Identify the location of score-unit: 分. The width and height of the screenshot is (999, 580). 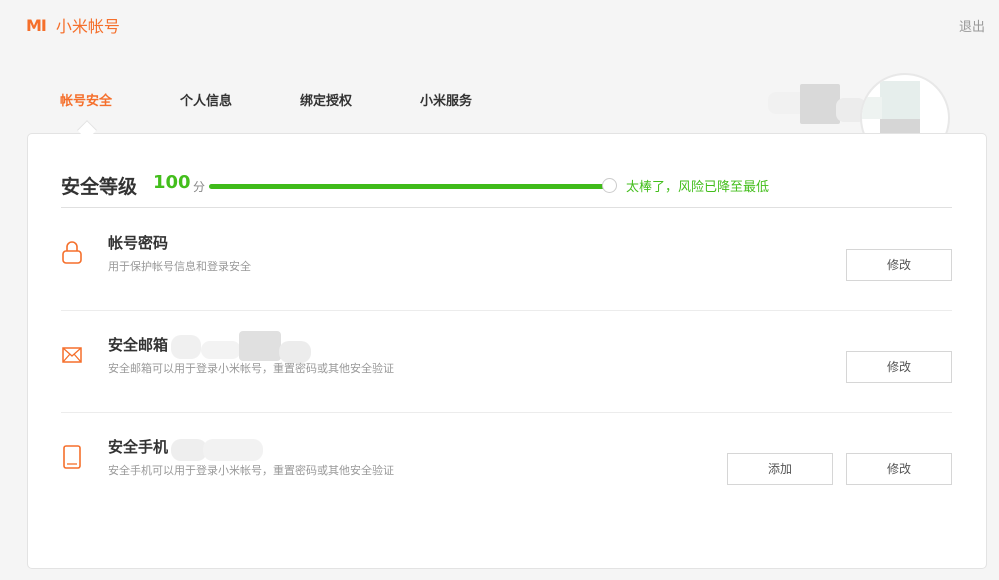
(199, 187).